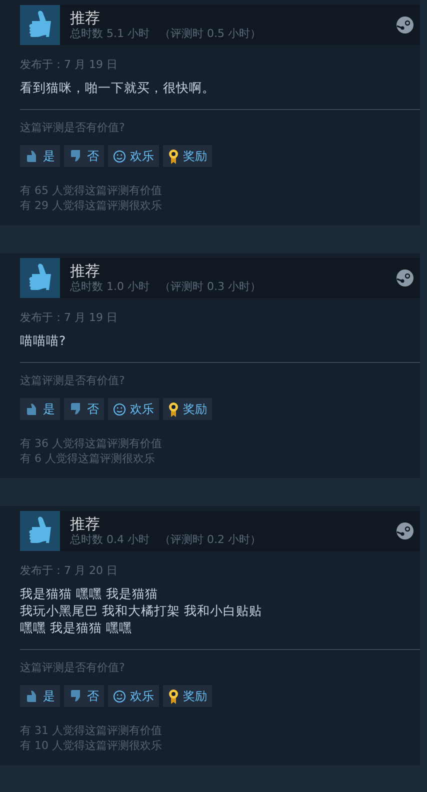 This screenshot has width=427, height=792. I want to click on review-text: 我玩小黑尾巴 我和大橘打架 我和小白贴贴, so click(141, 610).